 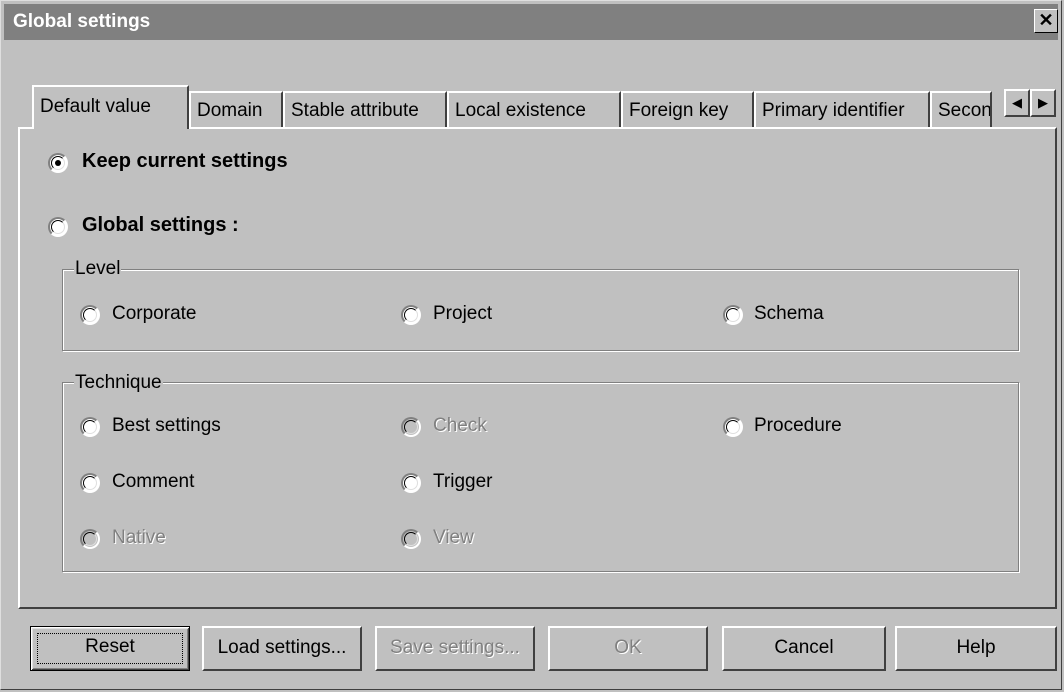 I want to click on global-settings-radio, so click(x=58, y=227).